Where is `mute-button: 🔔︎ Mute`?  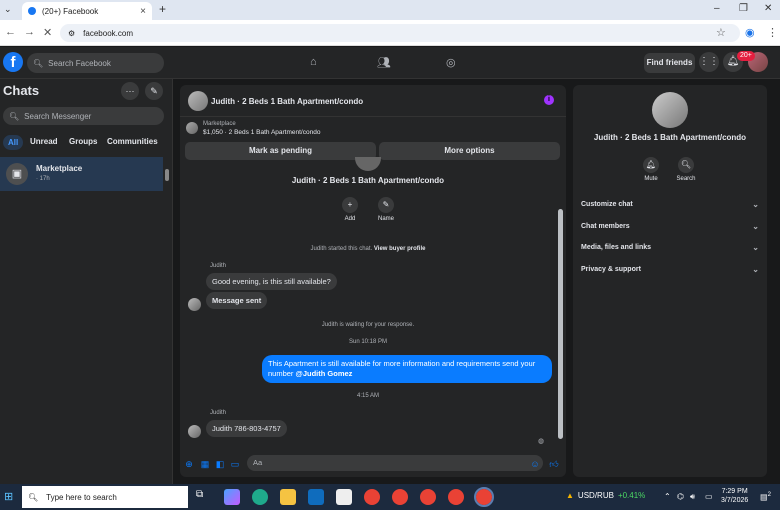 mute-button: 🔔︎ Mute is located at coordinates (651, 169).